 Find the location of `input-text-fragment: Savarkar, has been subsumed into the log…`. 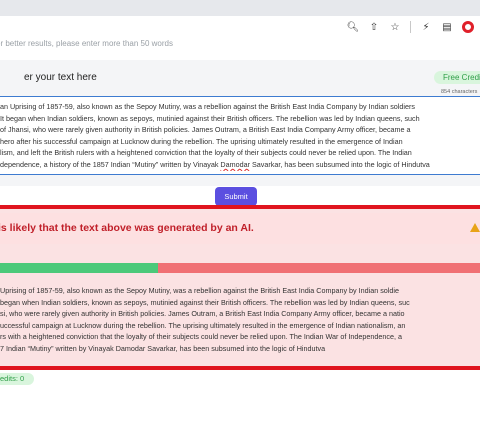

input-text-fragment: Savarkar, has been subsumed into the log… is located at coordinates (339, 164).